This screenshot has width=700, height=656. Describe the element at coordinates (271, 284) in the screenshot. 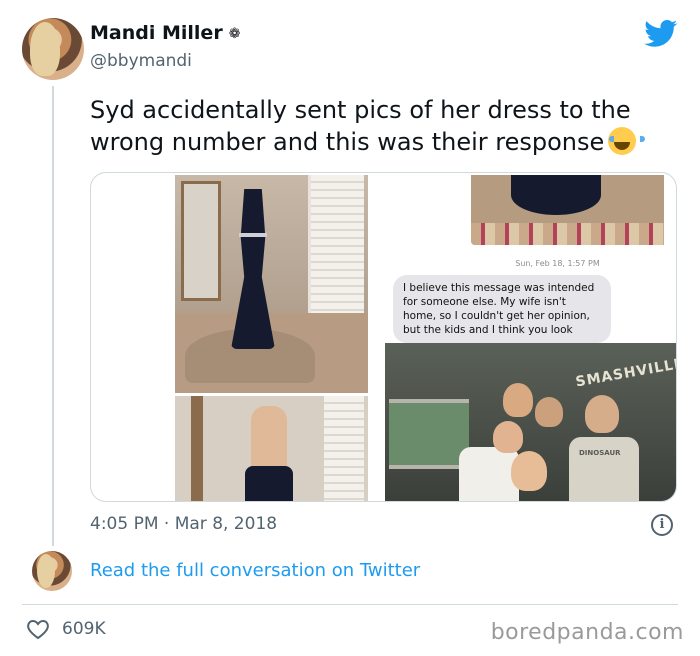

I see `dress-front-photo` at that location.